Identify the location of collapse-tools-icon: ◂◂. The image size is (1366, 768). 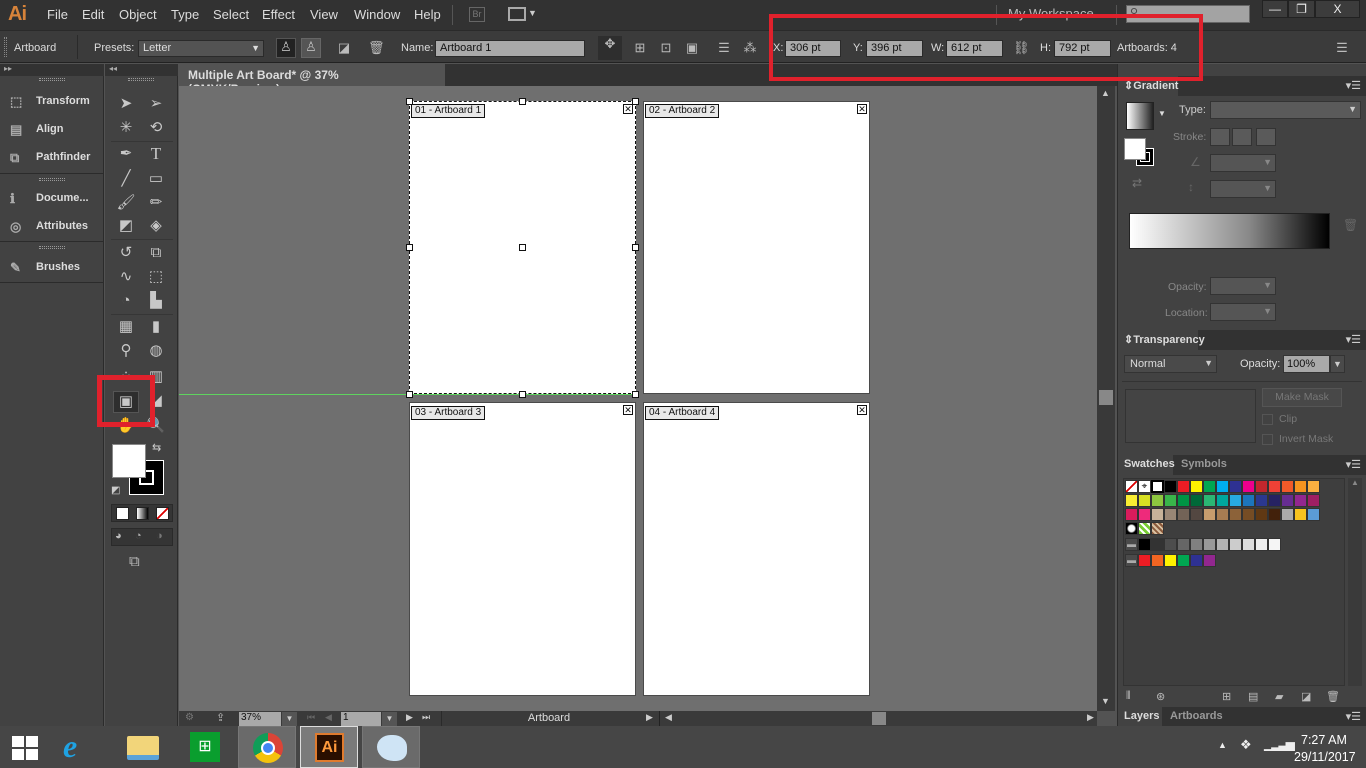
(141, 70).